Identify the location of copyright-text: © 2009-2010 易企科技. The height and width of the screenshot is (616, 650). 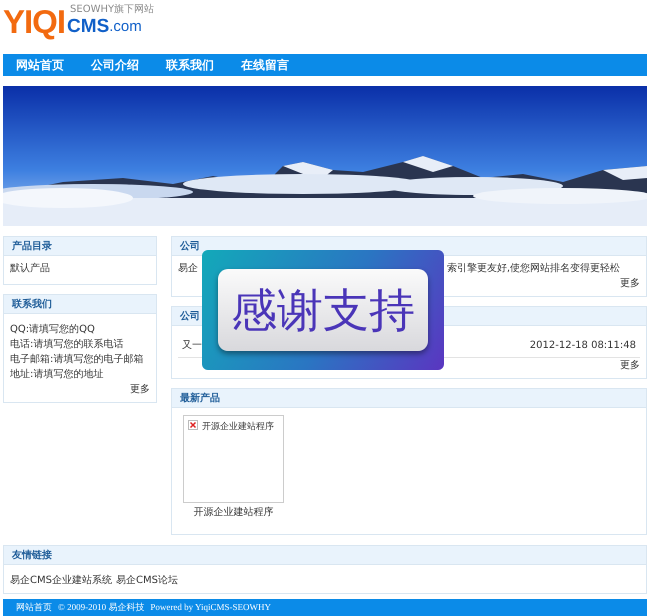
(101, 607).